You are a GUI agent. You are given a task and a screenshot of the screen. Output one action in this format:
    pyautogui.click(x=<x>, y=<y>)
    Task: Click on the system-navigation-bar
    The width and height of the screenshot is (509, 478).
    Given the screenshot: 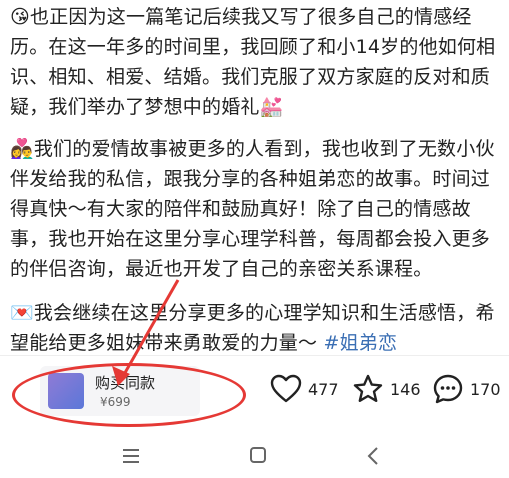 What is the action you would take?
    pyautogui.click(x=254, y=457)
    